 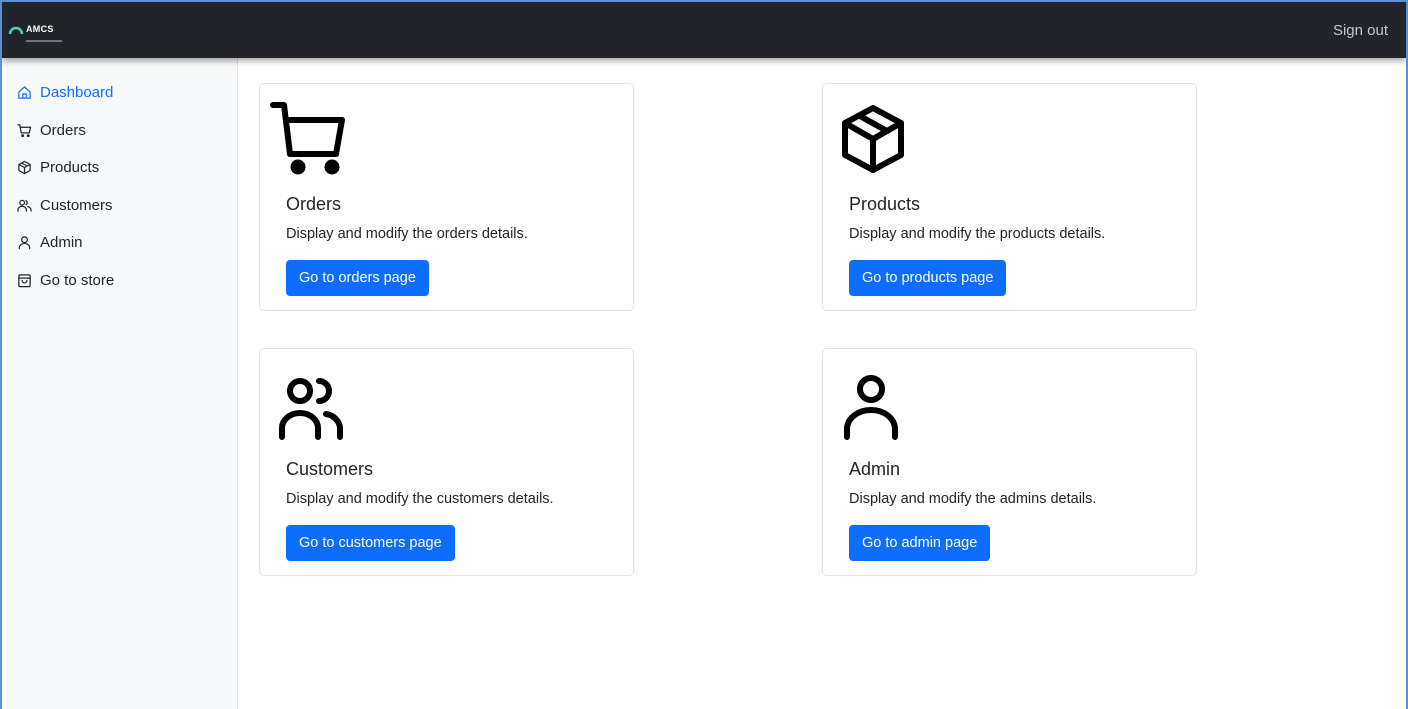 I want to click on sidebar-item-label: Customers, so click(x=76, y=205).